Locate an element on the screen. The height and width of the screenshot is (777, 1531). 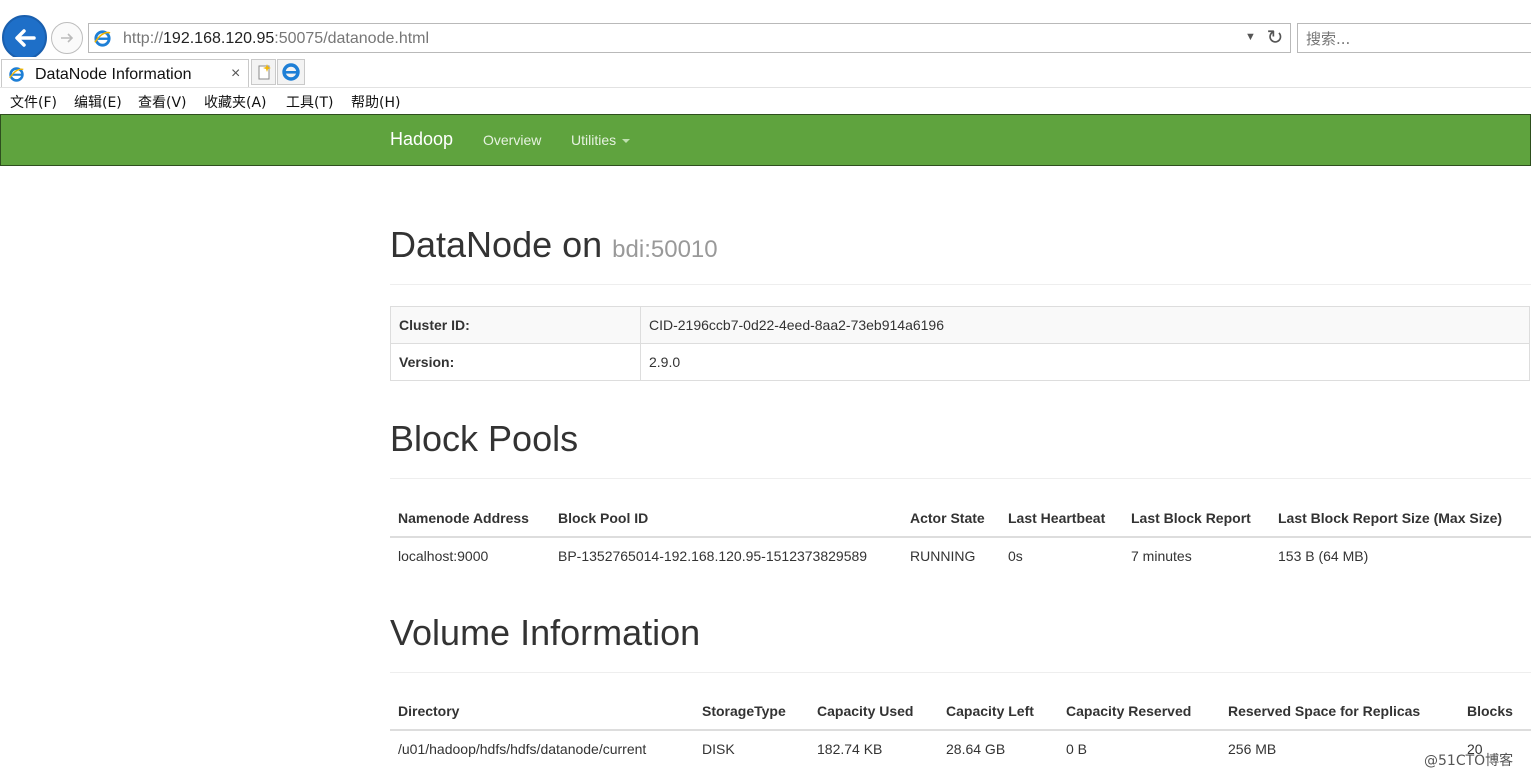
tab-strip: DataNode Information × is located at coordinates (765, 72).